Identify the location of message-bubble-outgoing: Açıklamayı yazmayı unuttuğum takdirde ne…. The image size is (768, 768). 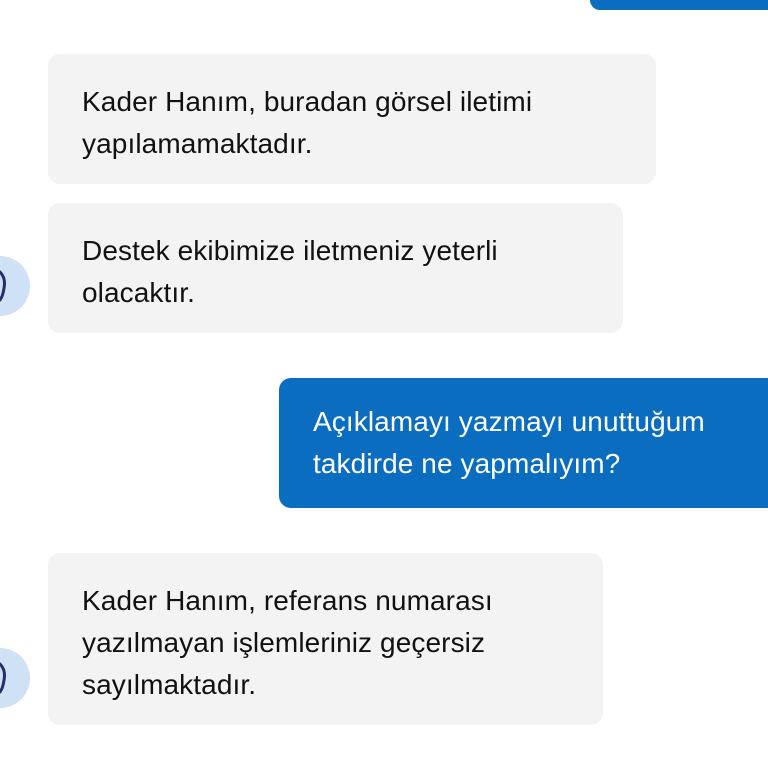
(523, 443).